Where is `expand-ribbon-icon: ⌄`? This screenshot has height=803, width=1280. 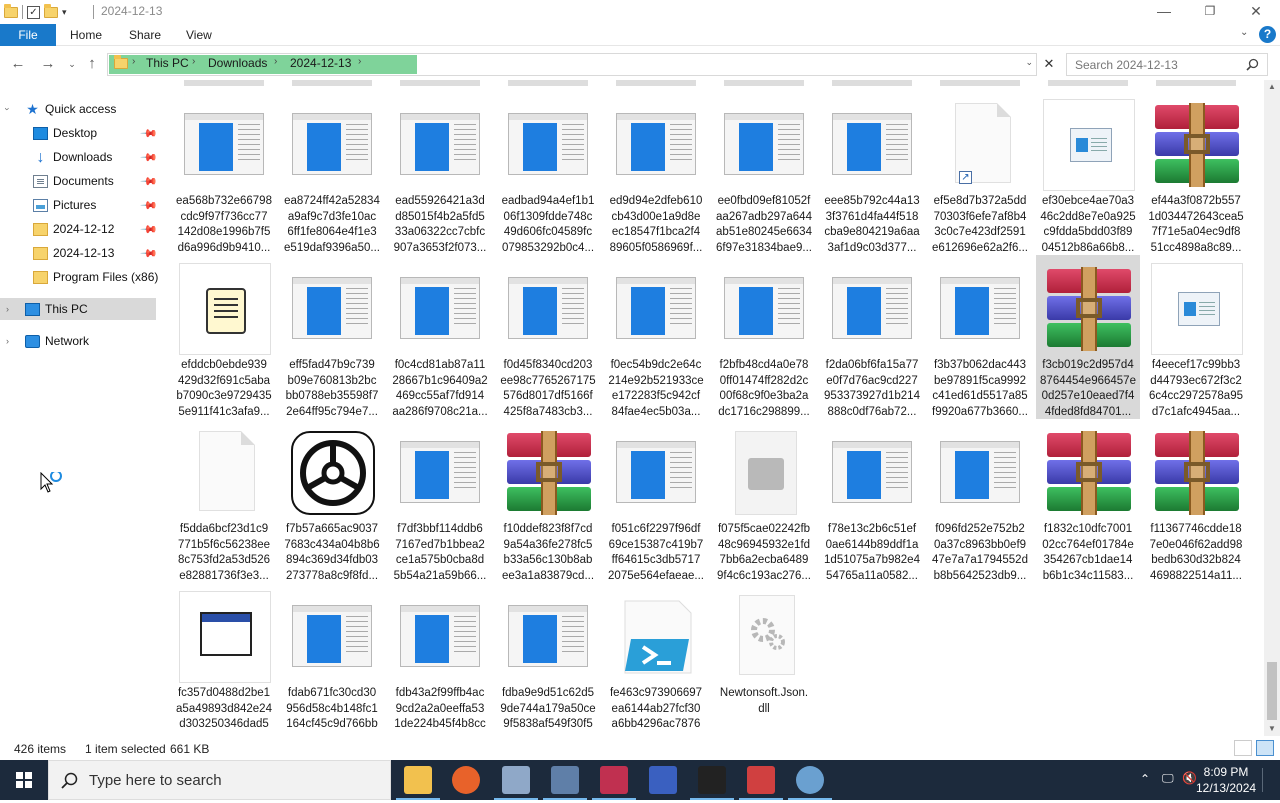 expand-ribbon-icon: ⌄ is located at coordinates (1244, 32).